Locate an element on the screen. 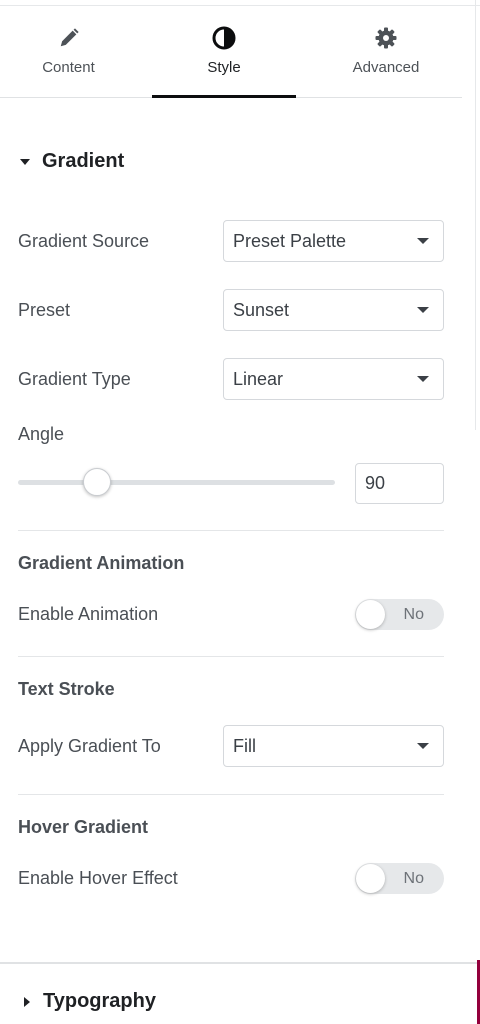 The width and height of the screenshot is (480, 1024). enable-animation-label: Enable Animation is located at coordinates (88, 614).